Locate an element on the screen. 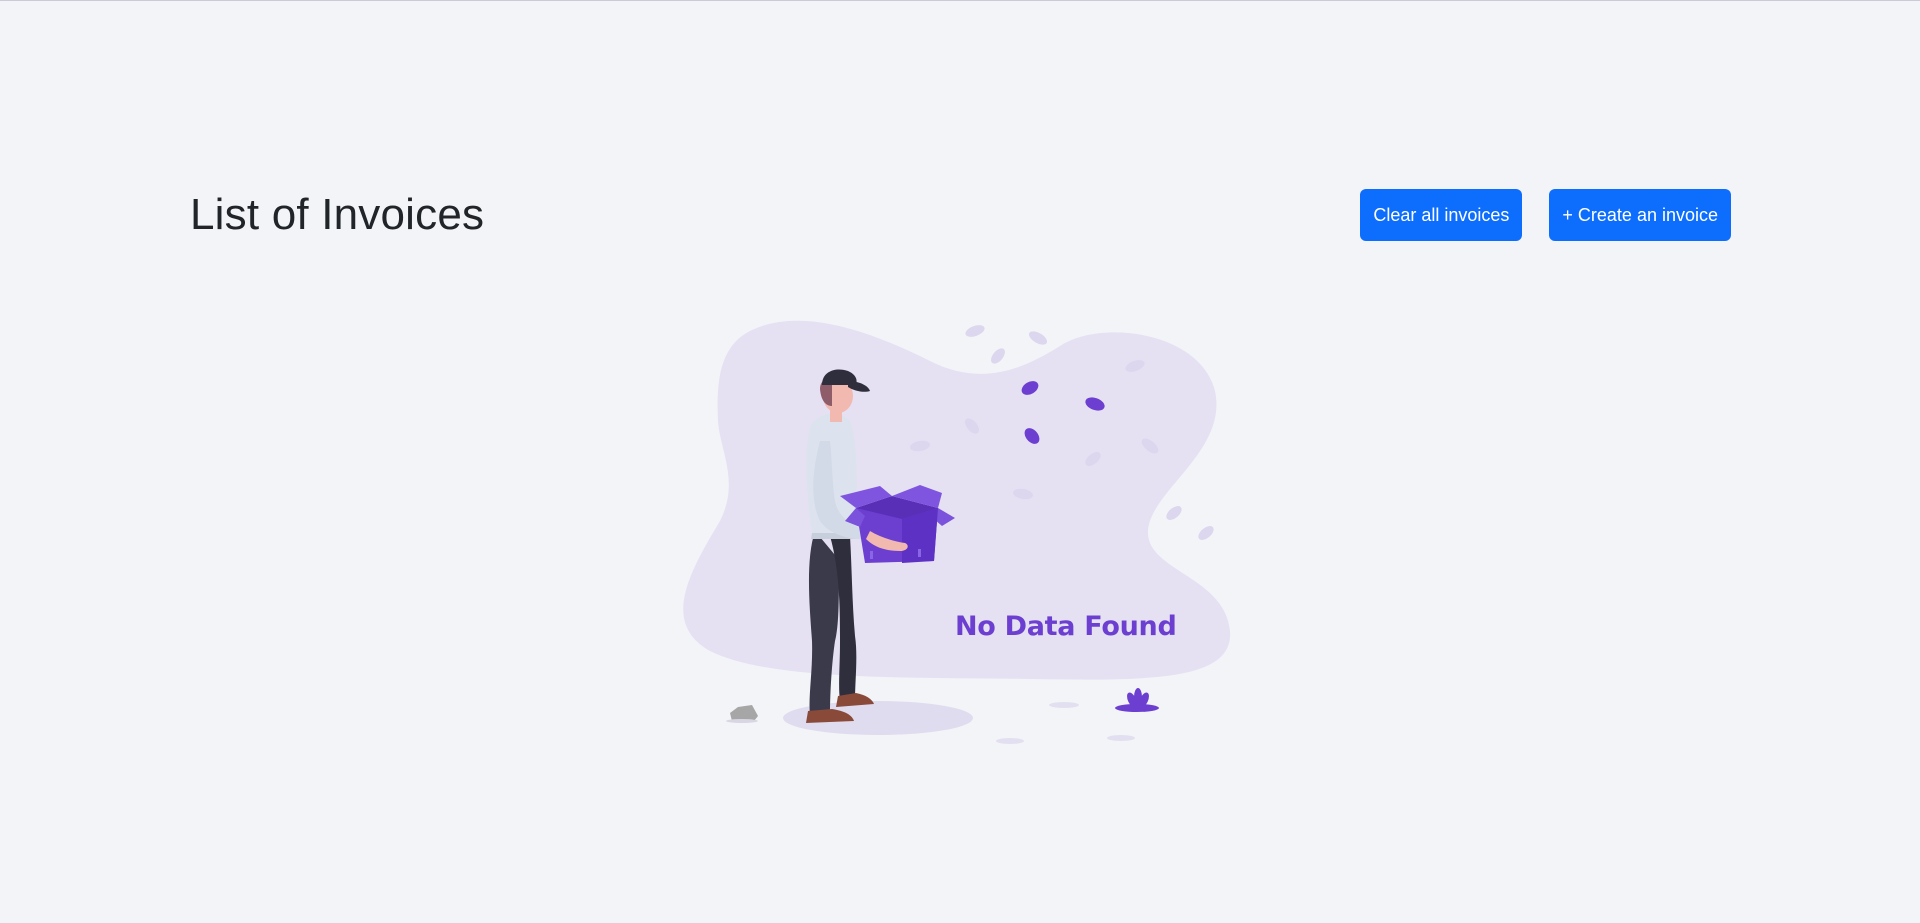 This screenshot has width=1920, height=923. empty-state-message: No Data Found is located at coordinates (1066, 626).